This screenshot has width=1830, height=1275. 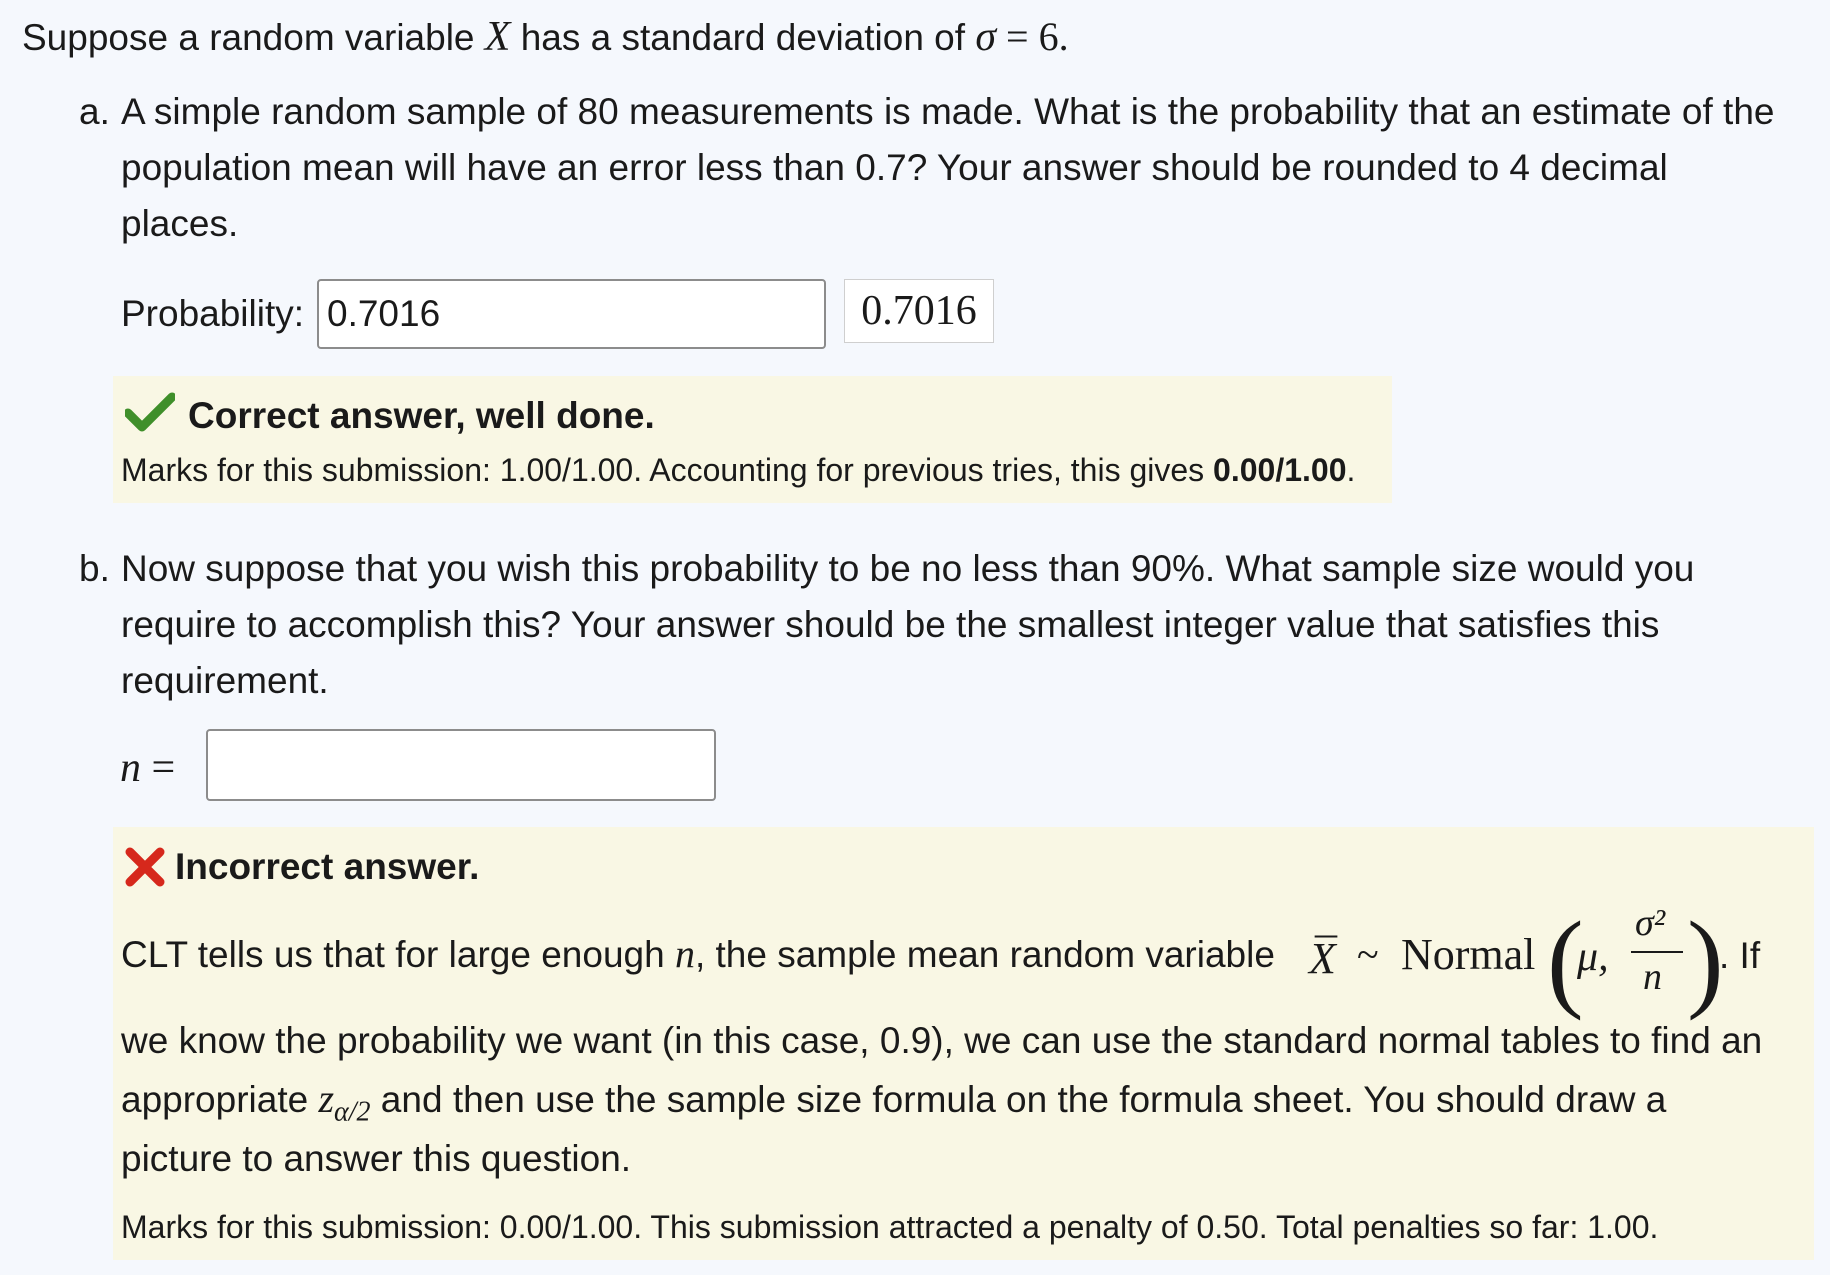 I want to click on status-correct: Correct answer, well done., so click(x=421, y=415).